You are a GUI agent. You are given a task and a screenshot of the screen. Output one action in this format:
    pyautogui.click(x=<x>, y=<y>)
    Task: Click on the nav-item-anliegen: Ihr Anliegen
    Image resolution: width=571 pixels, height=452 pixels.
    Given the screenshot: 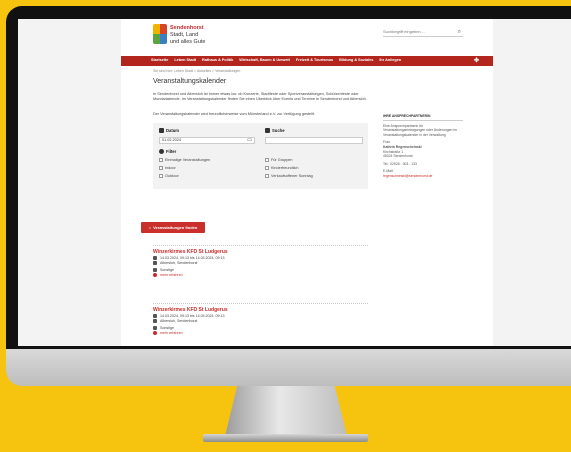 What is the action you would take?
    pyautogui.click(x=390, y=60)
    